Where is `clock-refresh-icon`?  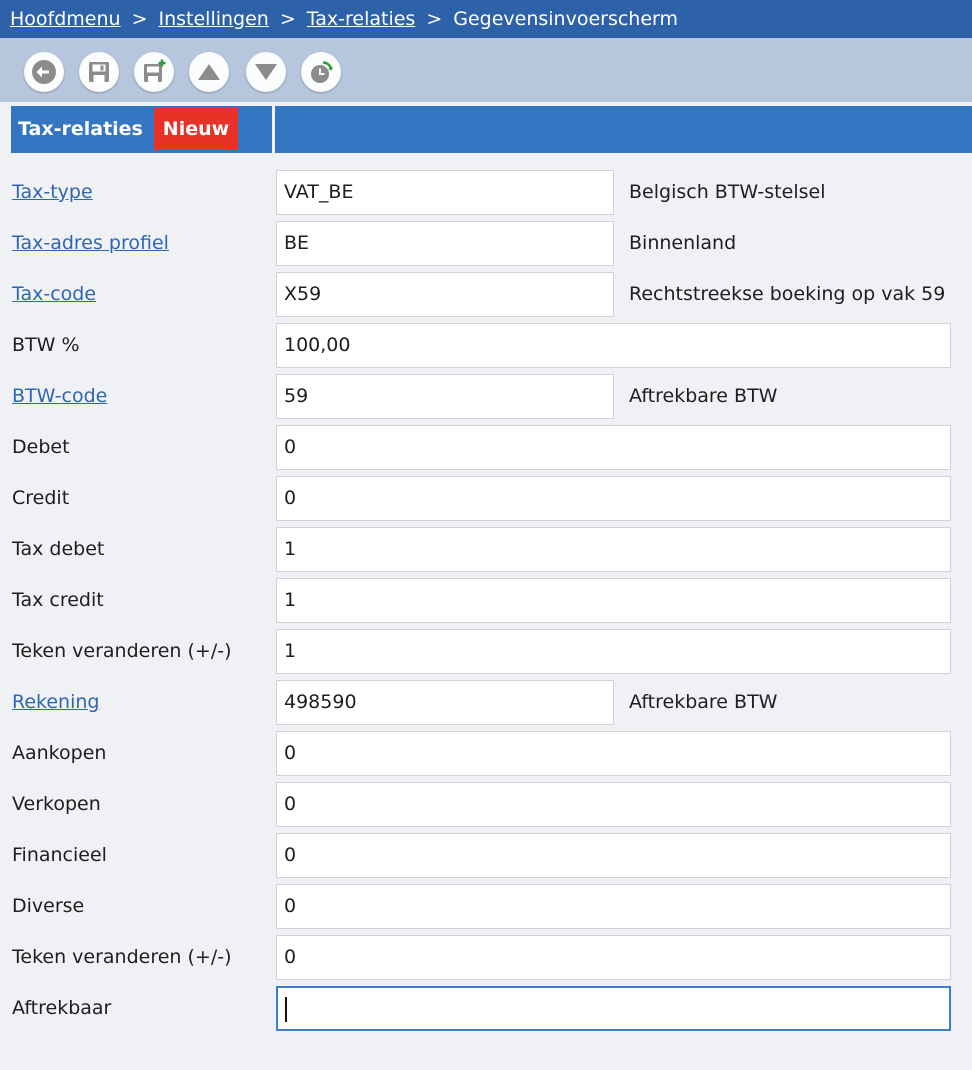 clock-refresh-icon is located at coordinates (322, 72).